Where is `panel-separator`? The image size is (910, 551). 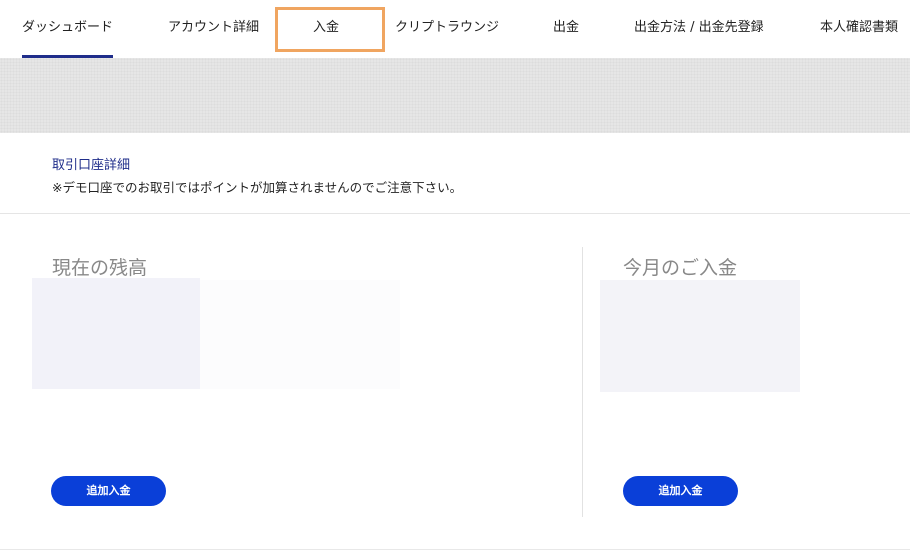 panel-separator is located at coordinates (582, 382).